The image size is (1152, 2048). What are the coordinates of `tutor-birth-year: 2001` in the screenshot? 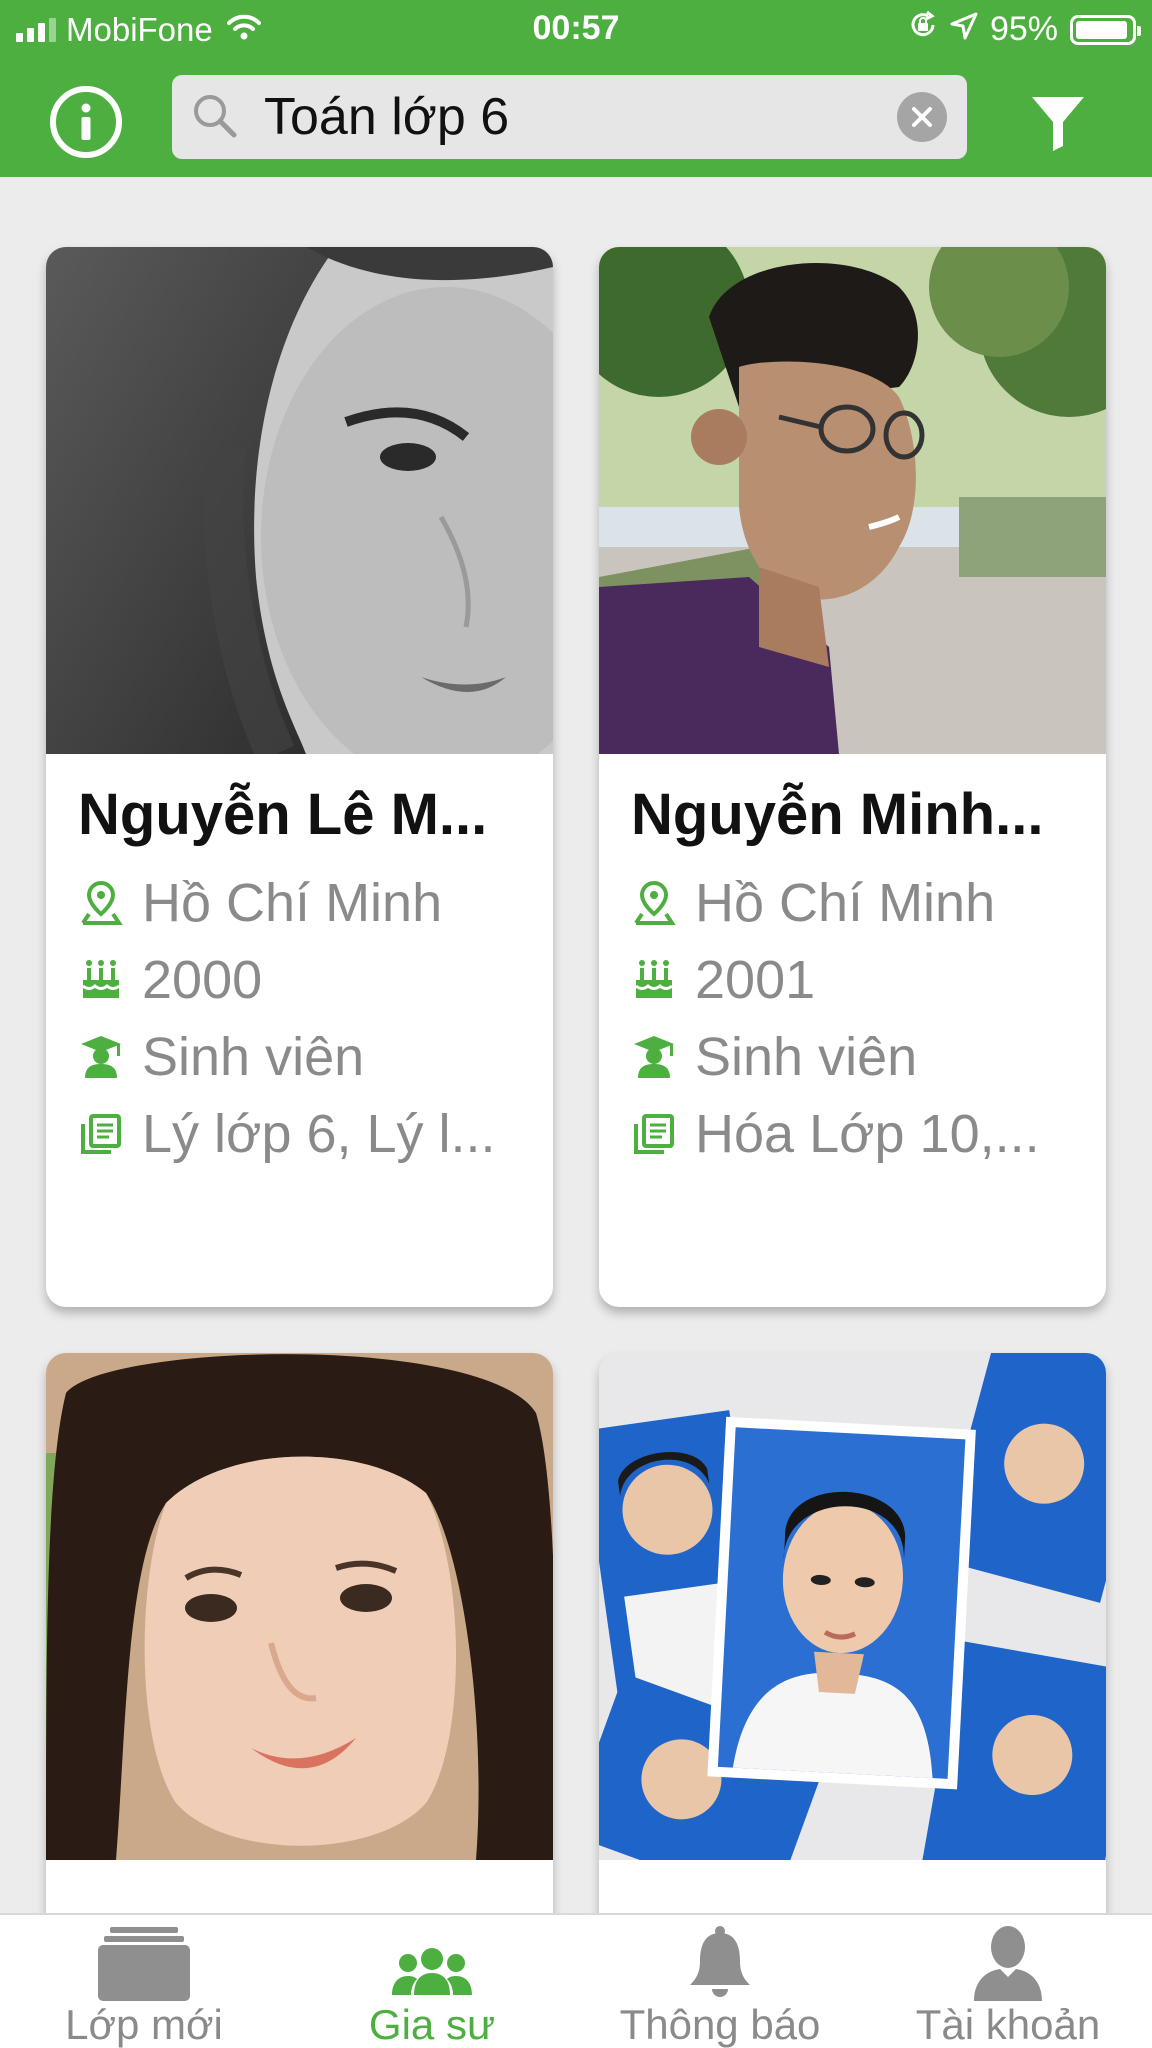 It's located at (755, 979).